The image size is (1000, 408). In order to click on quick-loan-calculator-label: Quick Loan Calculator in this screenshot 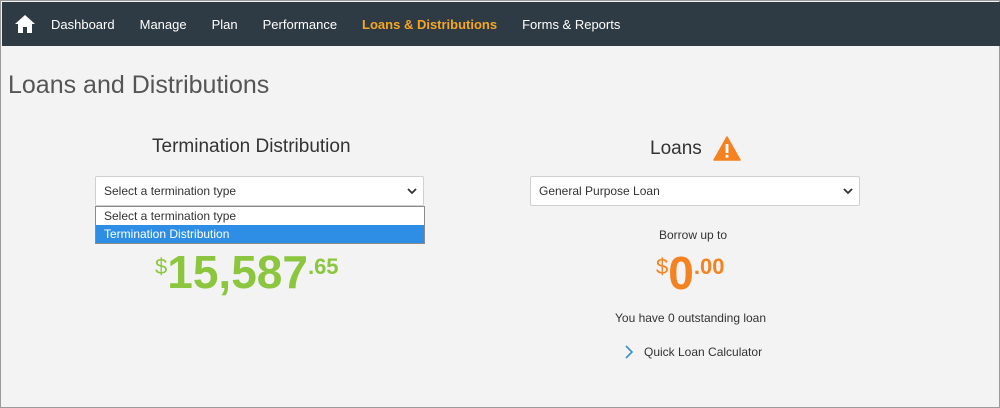, I will do `click(703, 352)`.